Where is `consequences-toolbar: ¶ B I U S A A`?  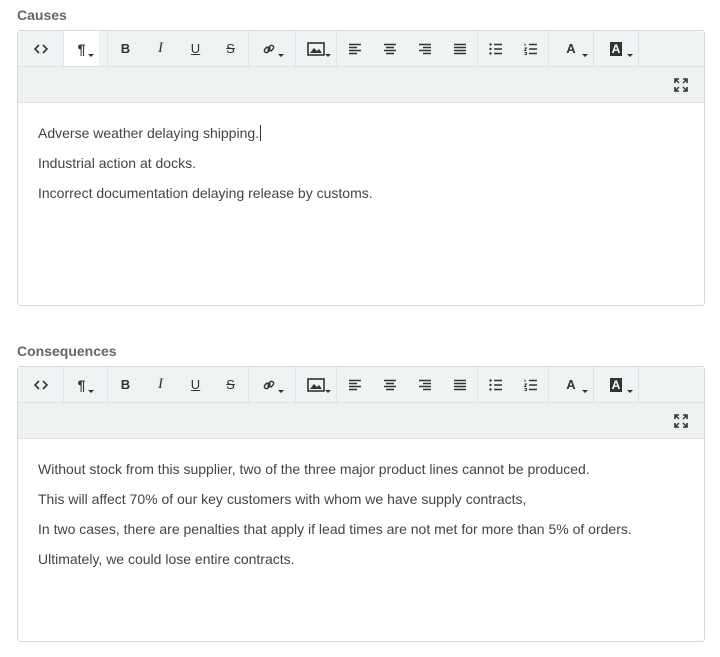 consequences-toolbar: ¶ B I U S A A is located at coordinates (361, 385).